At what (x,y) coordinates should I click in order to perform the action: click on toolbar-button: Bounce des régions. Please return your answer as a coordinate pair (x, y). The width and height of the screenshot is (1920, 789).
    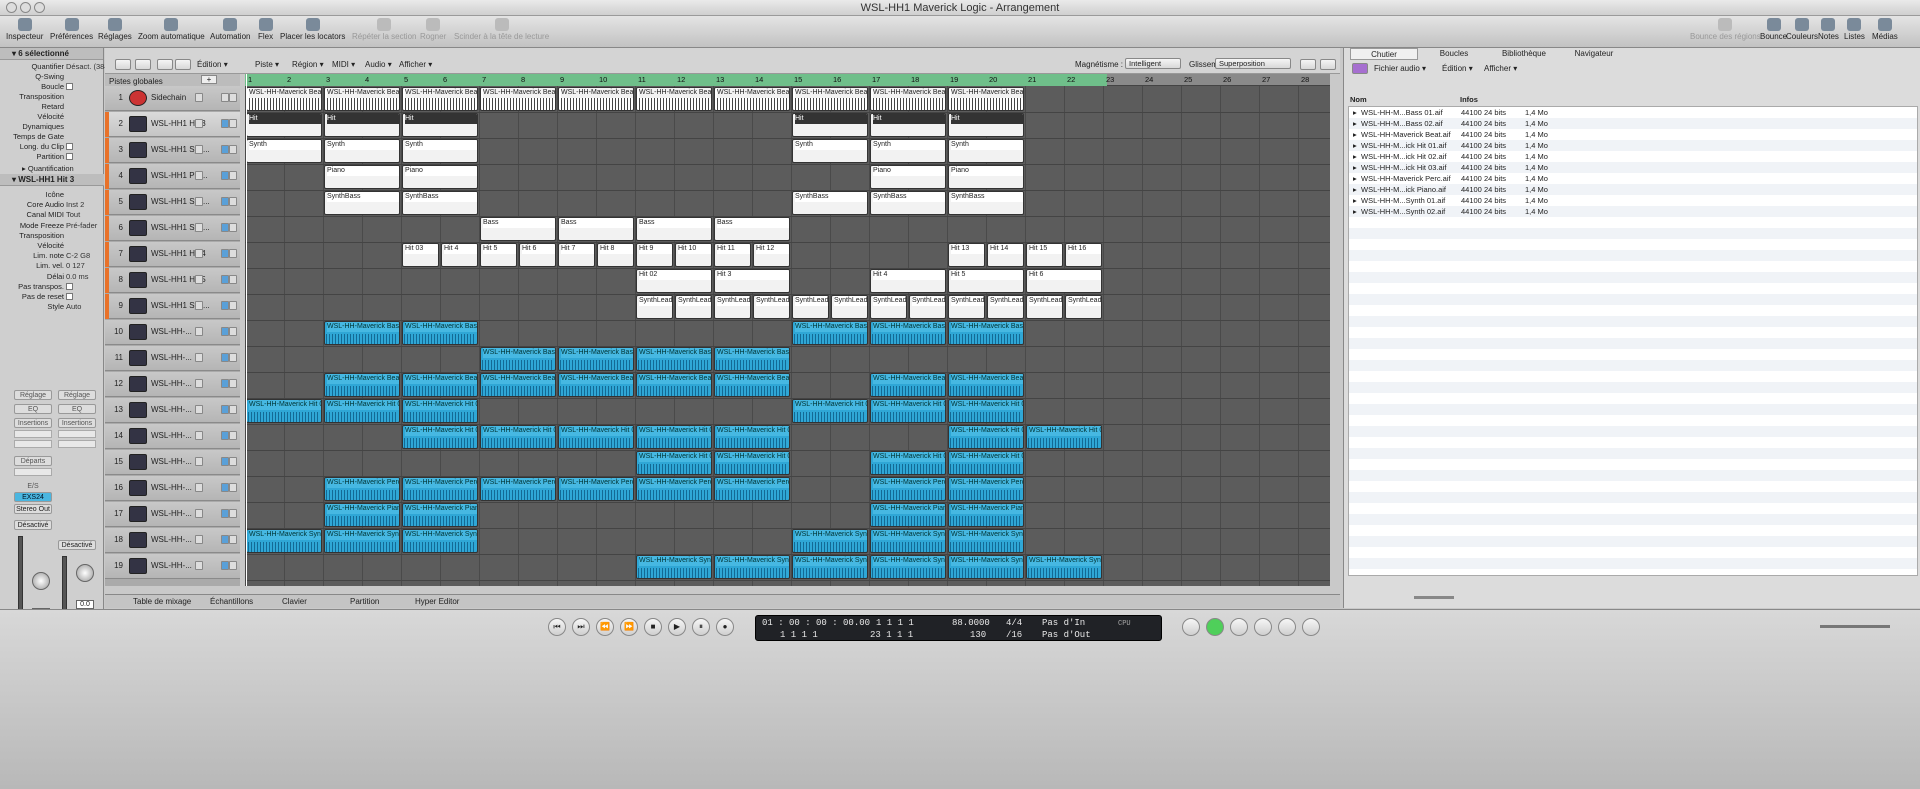
    Looking at the image, I should click on (1725, 29).